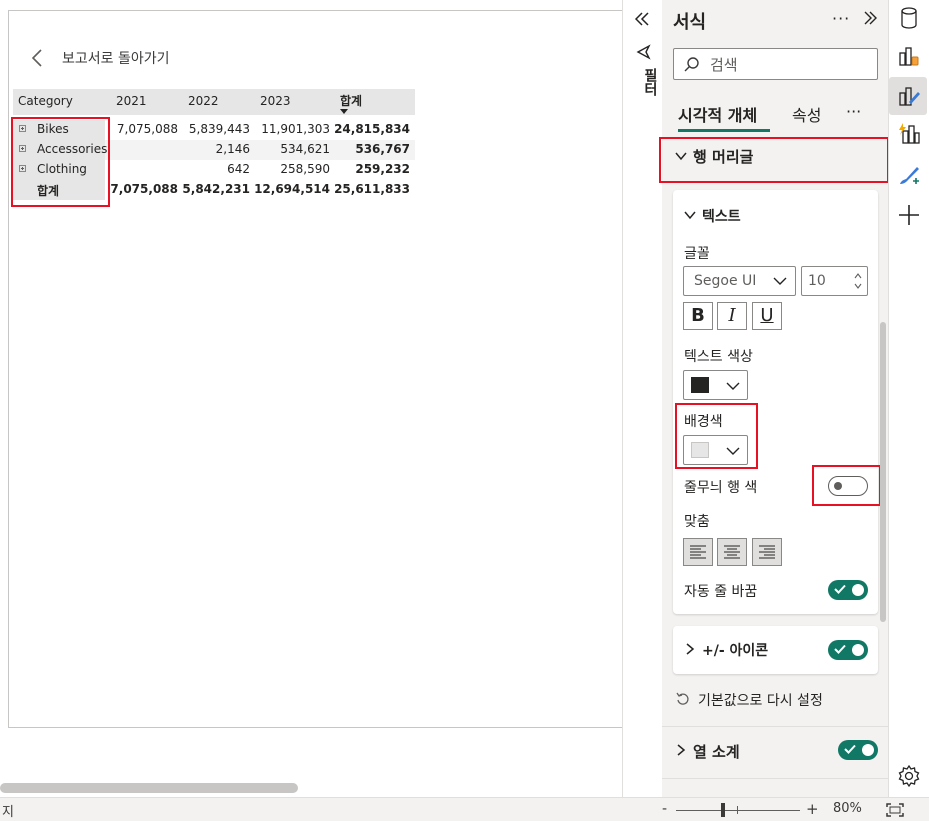 The width and height of the screenshot is (929, 821). I want to click on table-cell-total: 24,815,834, so click(372, 129).